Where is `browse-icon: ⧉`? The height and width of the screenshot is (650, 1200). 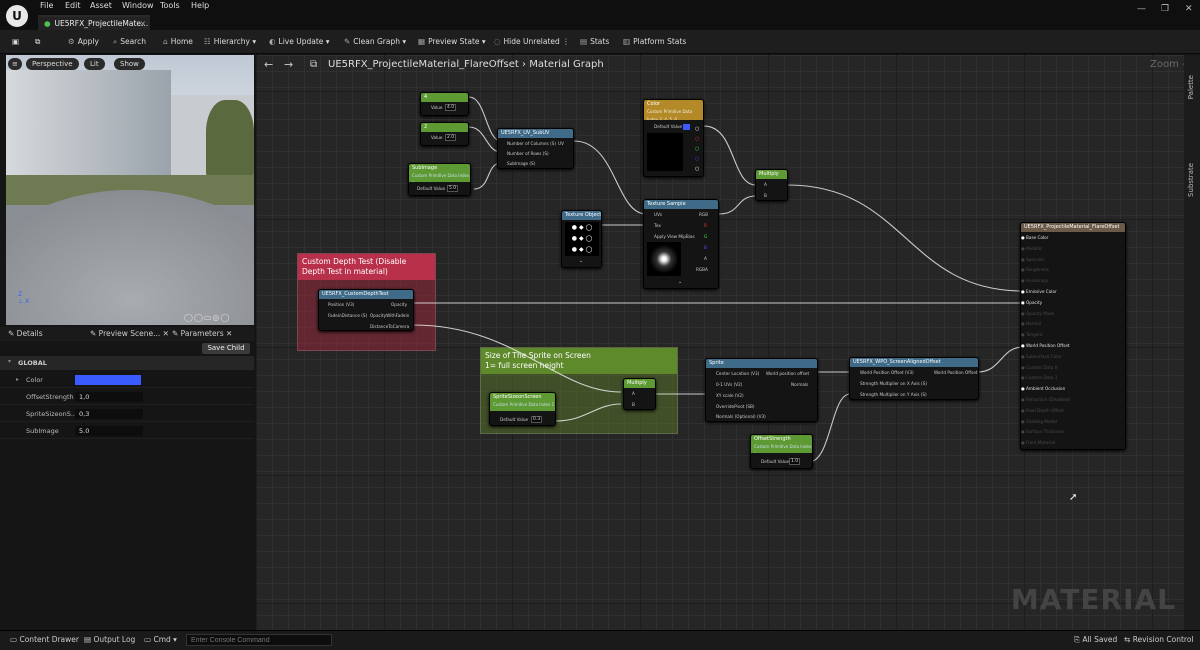 browse-icon: ⧉ is located at coordinates (37, 42).